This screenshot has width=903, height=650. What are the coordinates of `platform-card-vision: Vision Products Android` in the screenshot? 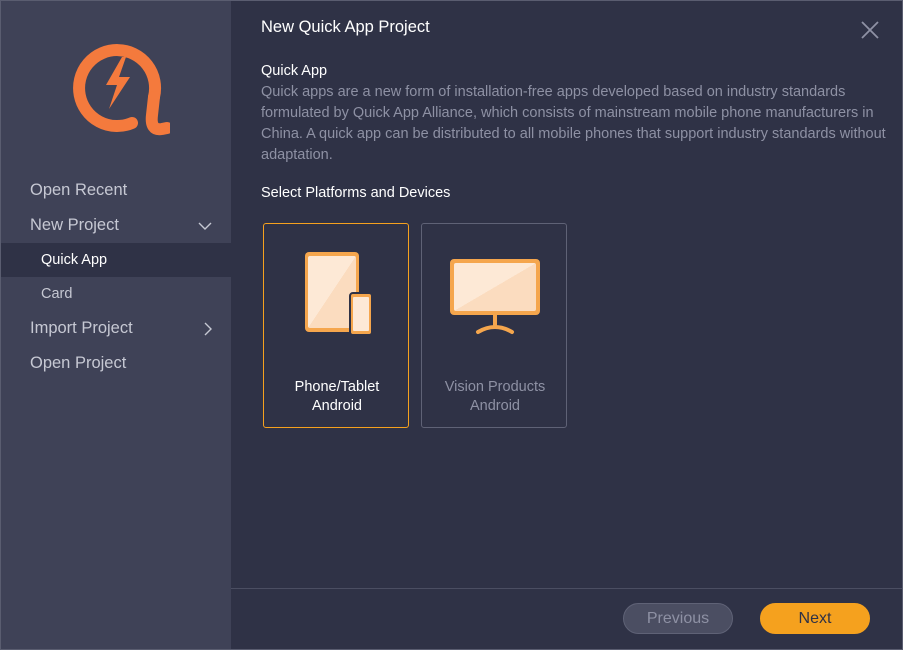 It's located at (494, 325).